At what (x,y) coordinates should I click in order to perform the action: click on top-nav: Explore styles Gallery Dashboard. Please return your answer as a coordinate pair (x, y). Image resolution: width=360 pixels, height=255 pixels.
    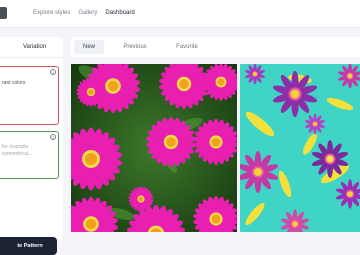
    Looking at the image, I should click on (84, 13).